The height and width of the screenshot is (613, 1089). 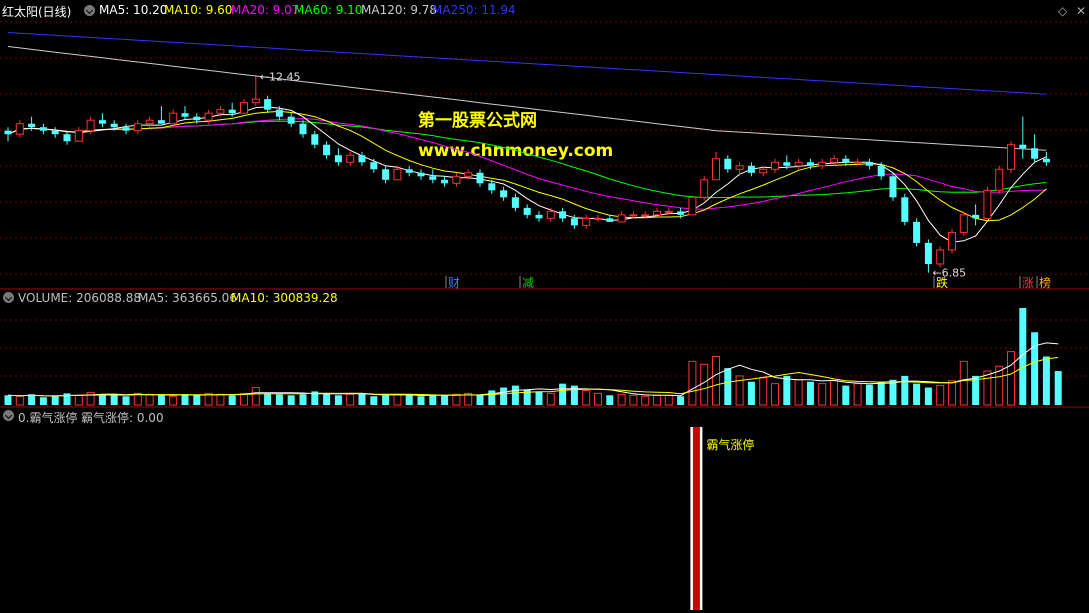 I want to click on ma250-line, so click(x=527, y=63).